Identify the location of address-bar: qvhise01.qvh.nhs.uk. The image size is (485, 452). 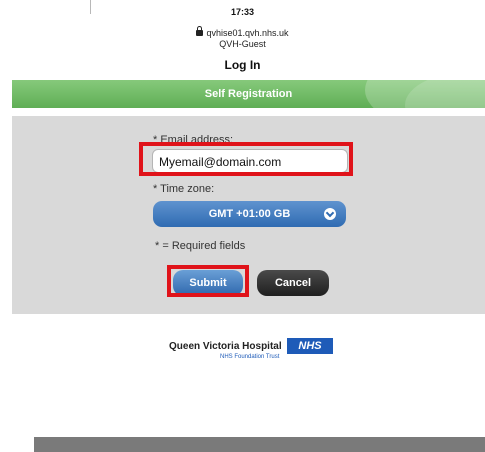
(242, 32).